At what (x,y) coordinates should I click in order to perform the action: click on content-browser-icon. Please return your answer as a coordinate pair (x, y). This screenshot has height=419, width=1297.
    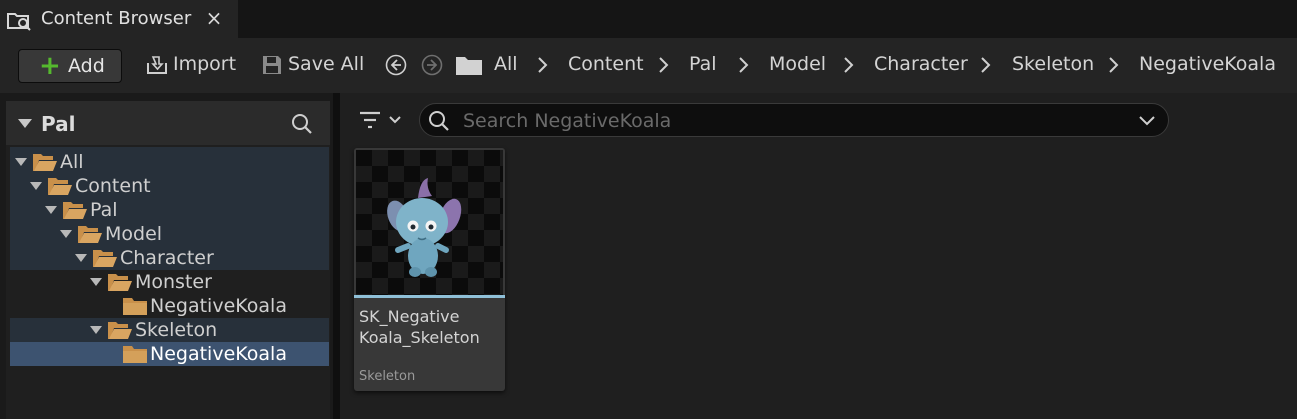
    Looking at the image, I should click on (19, 22).